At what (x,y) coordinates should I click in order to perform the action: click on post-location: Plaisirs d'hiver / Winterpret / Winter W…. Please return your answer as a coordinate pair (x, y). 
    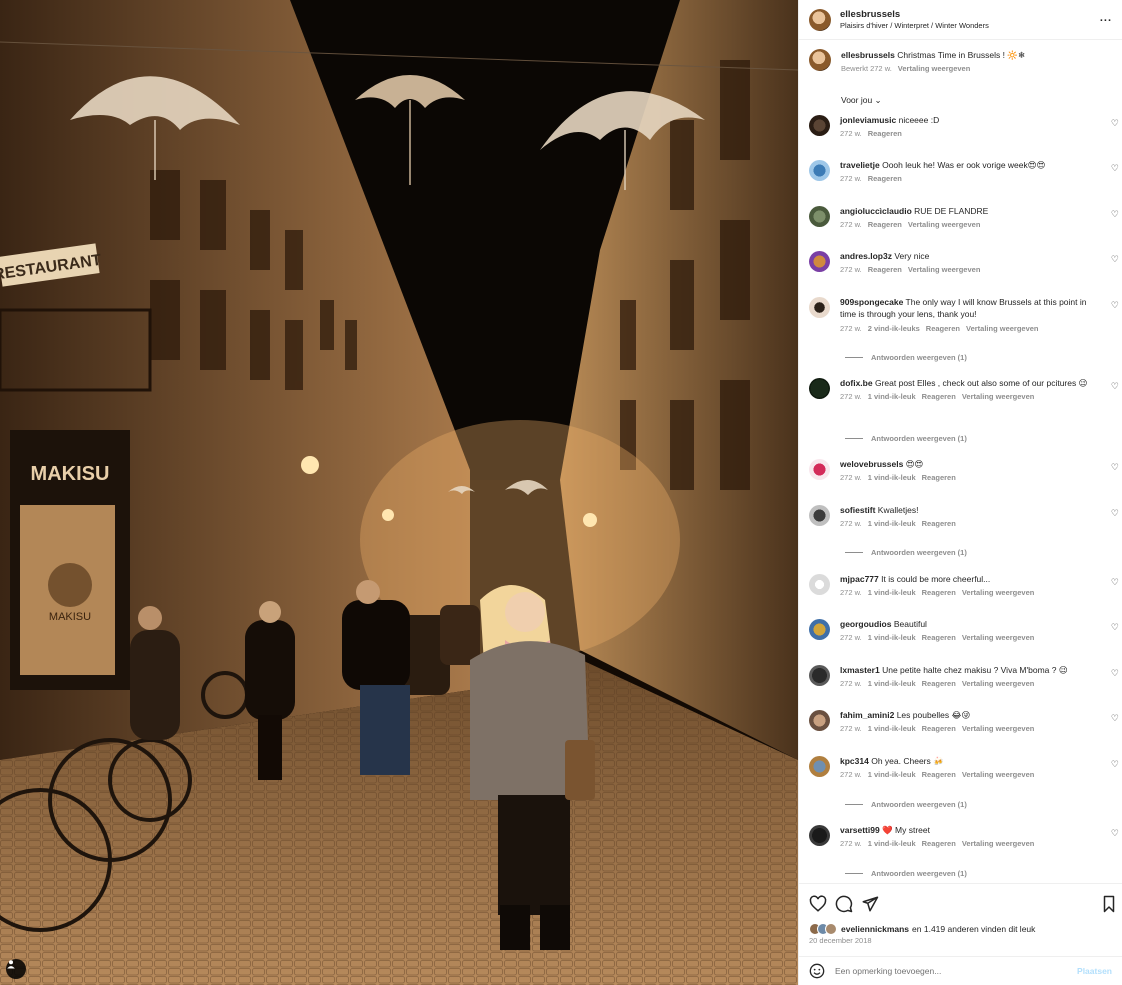
    Looking at the image, I should click on (914, 25).